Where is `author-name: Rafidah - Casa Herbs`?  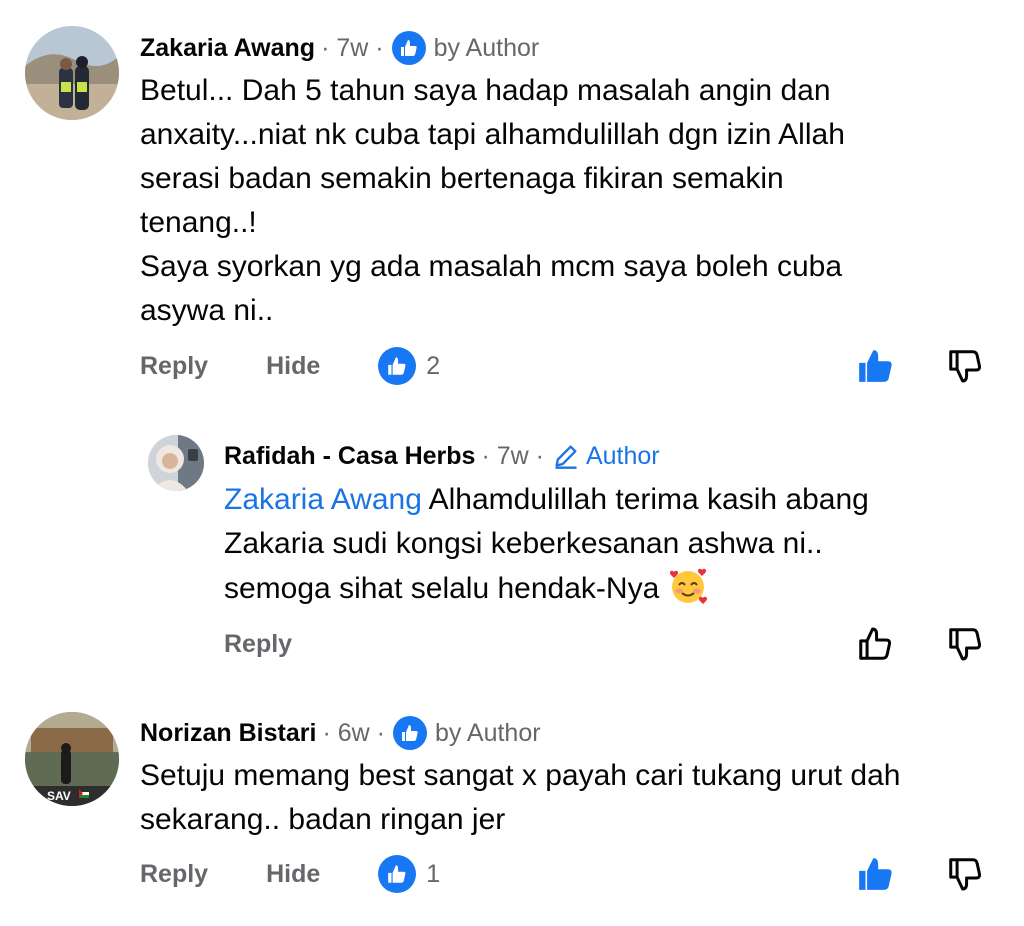 author-name: Rafidah - Casa Herbs is located at coordinates (349, 456).